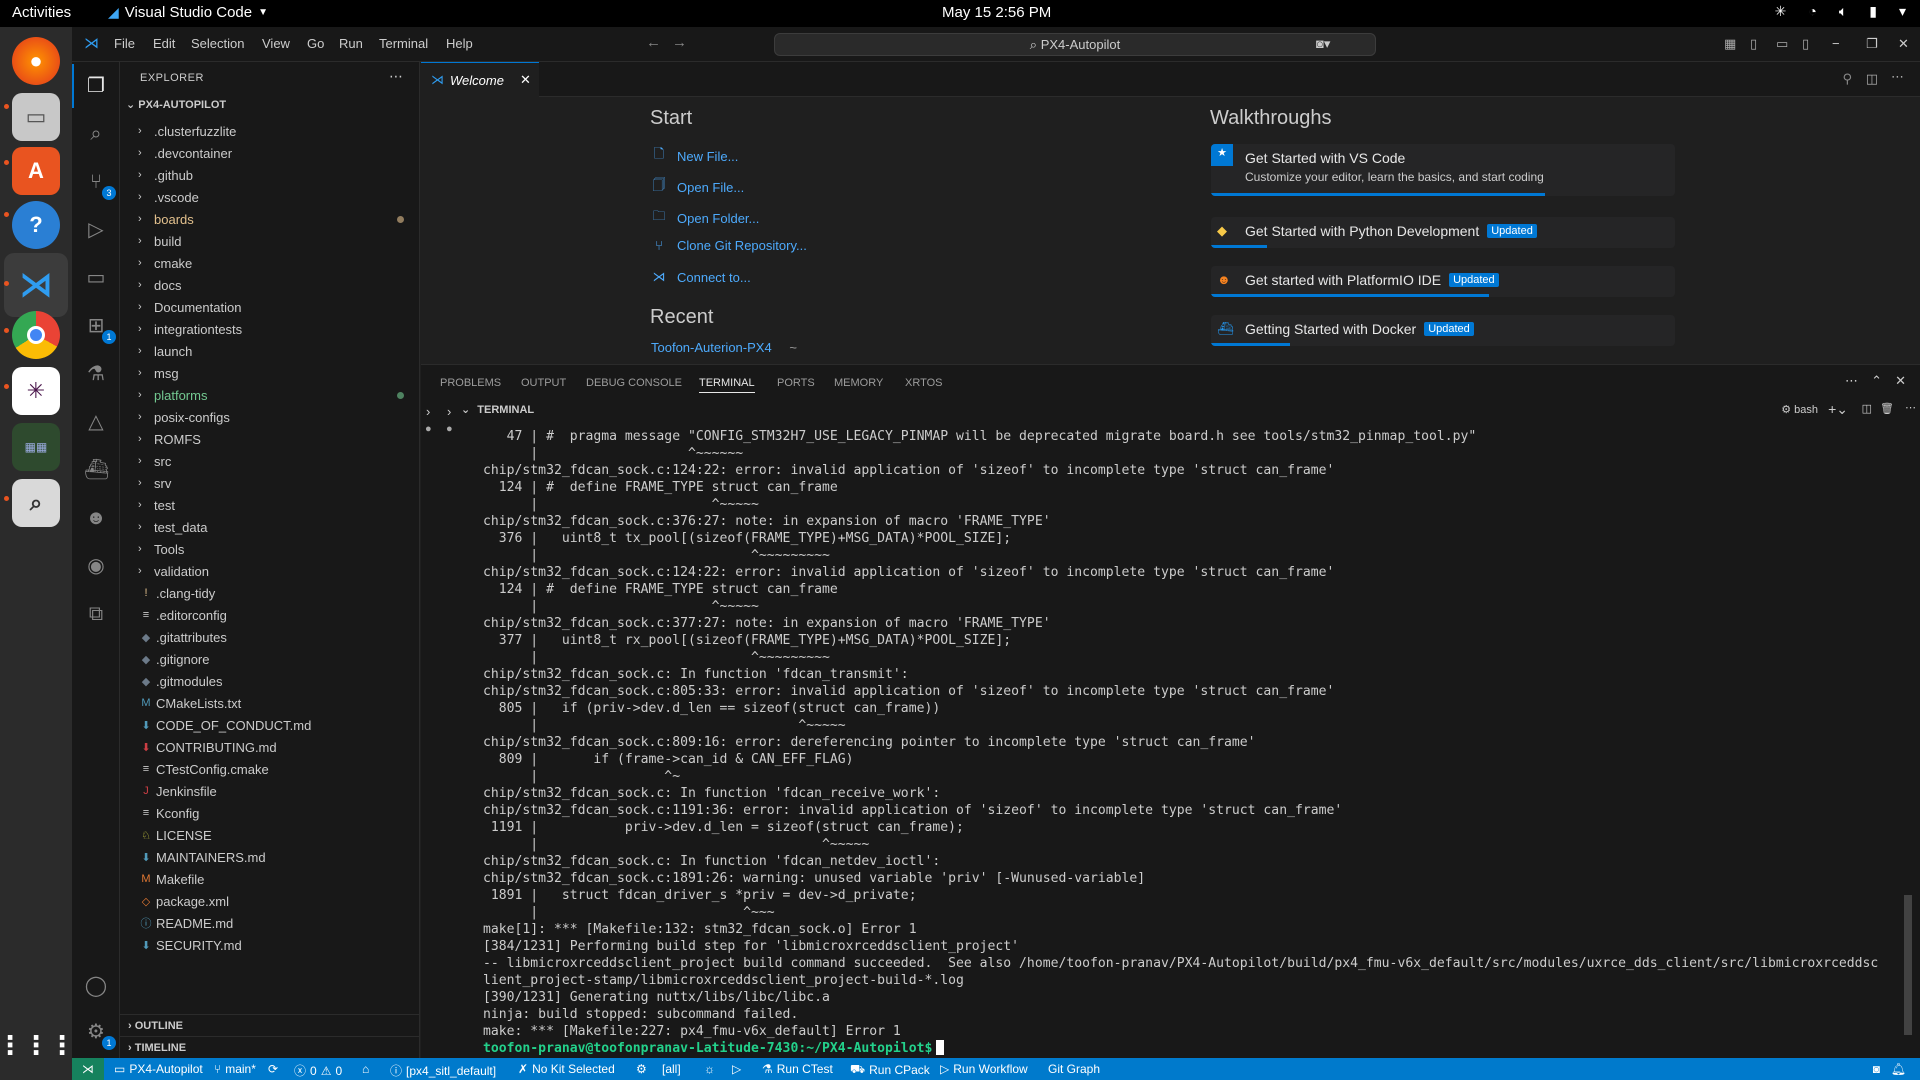  Describe the element at coordinates (1323, 44) in the screenshot. I see `copilot-icon: ◙▾` at that location.